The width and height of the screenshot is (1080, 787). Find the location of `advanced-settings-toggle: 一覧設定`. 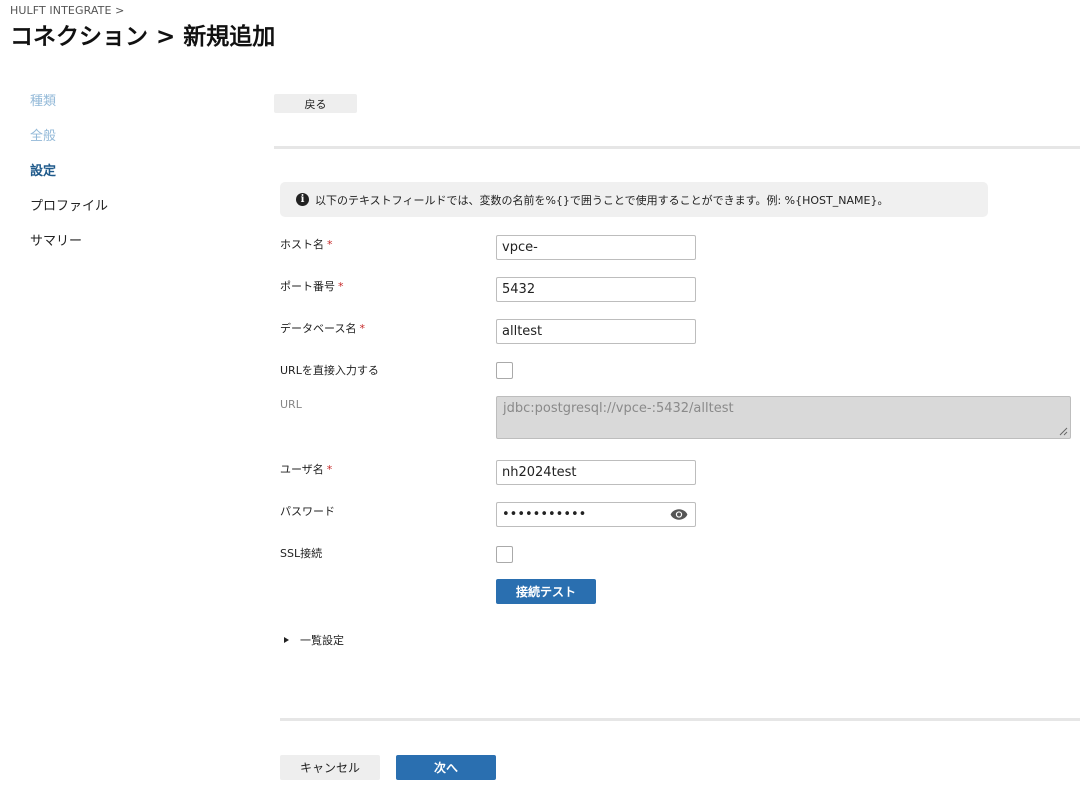

advanced-settings-toggle: 一覧設定 is located at coordinates (314, 640).